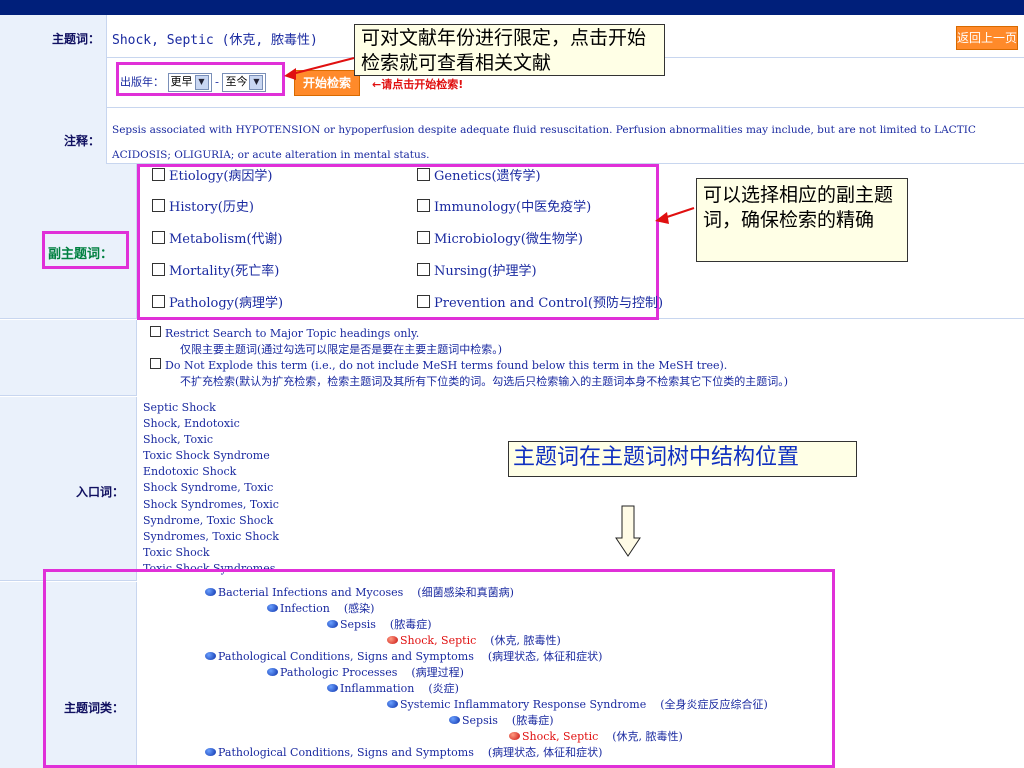  I want to click on year-arrow-line, so click(323, 66).